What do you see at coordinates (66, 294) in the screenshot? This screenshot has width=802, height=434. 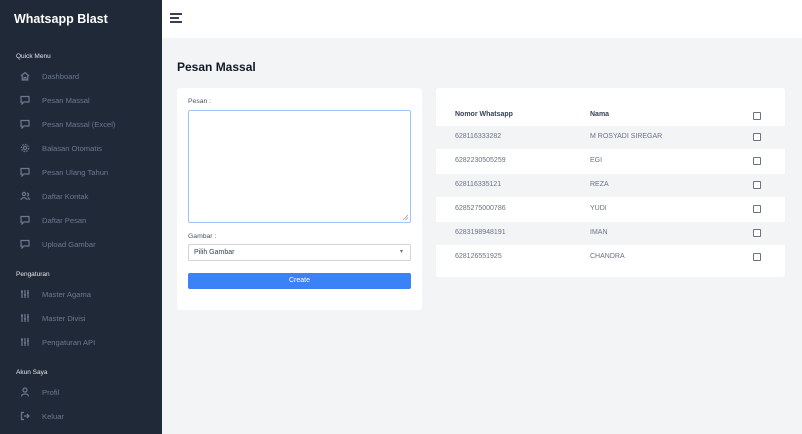 I see `sidebar-item-label: Master Agama` at bounding box center [66, 294].